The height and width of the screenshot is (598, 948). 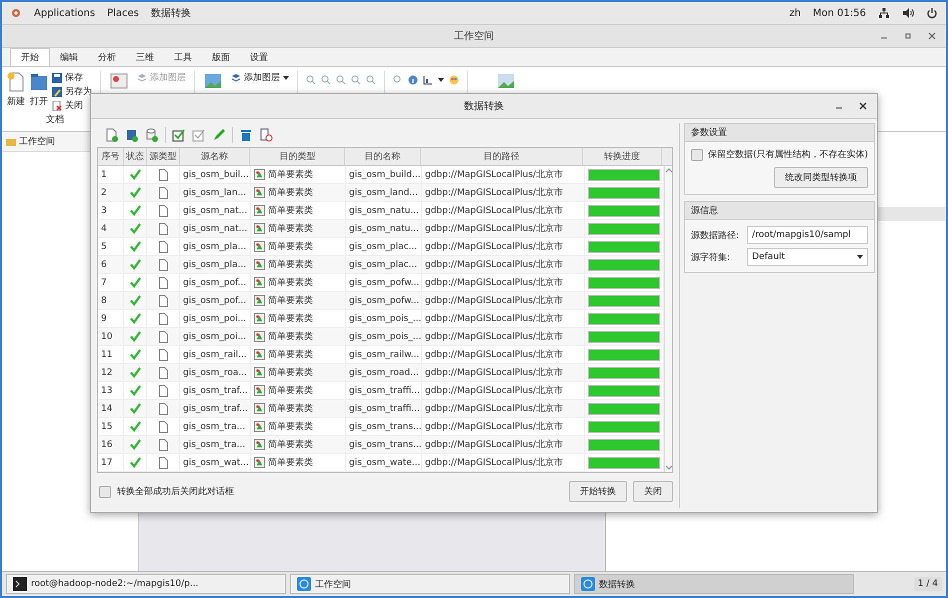 I want to click on column-header: 状态, so click(x=135, y=156).